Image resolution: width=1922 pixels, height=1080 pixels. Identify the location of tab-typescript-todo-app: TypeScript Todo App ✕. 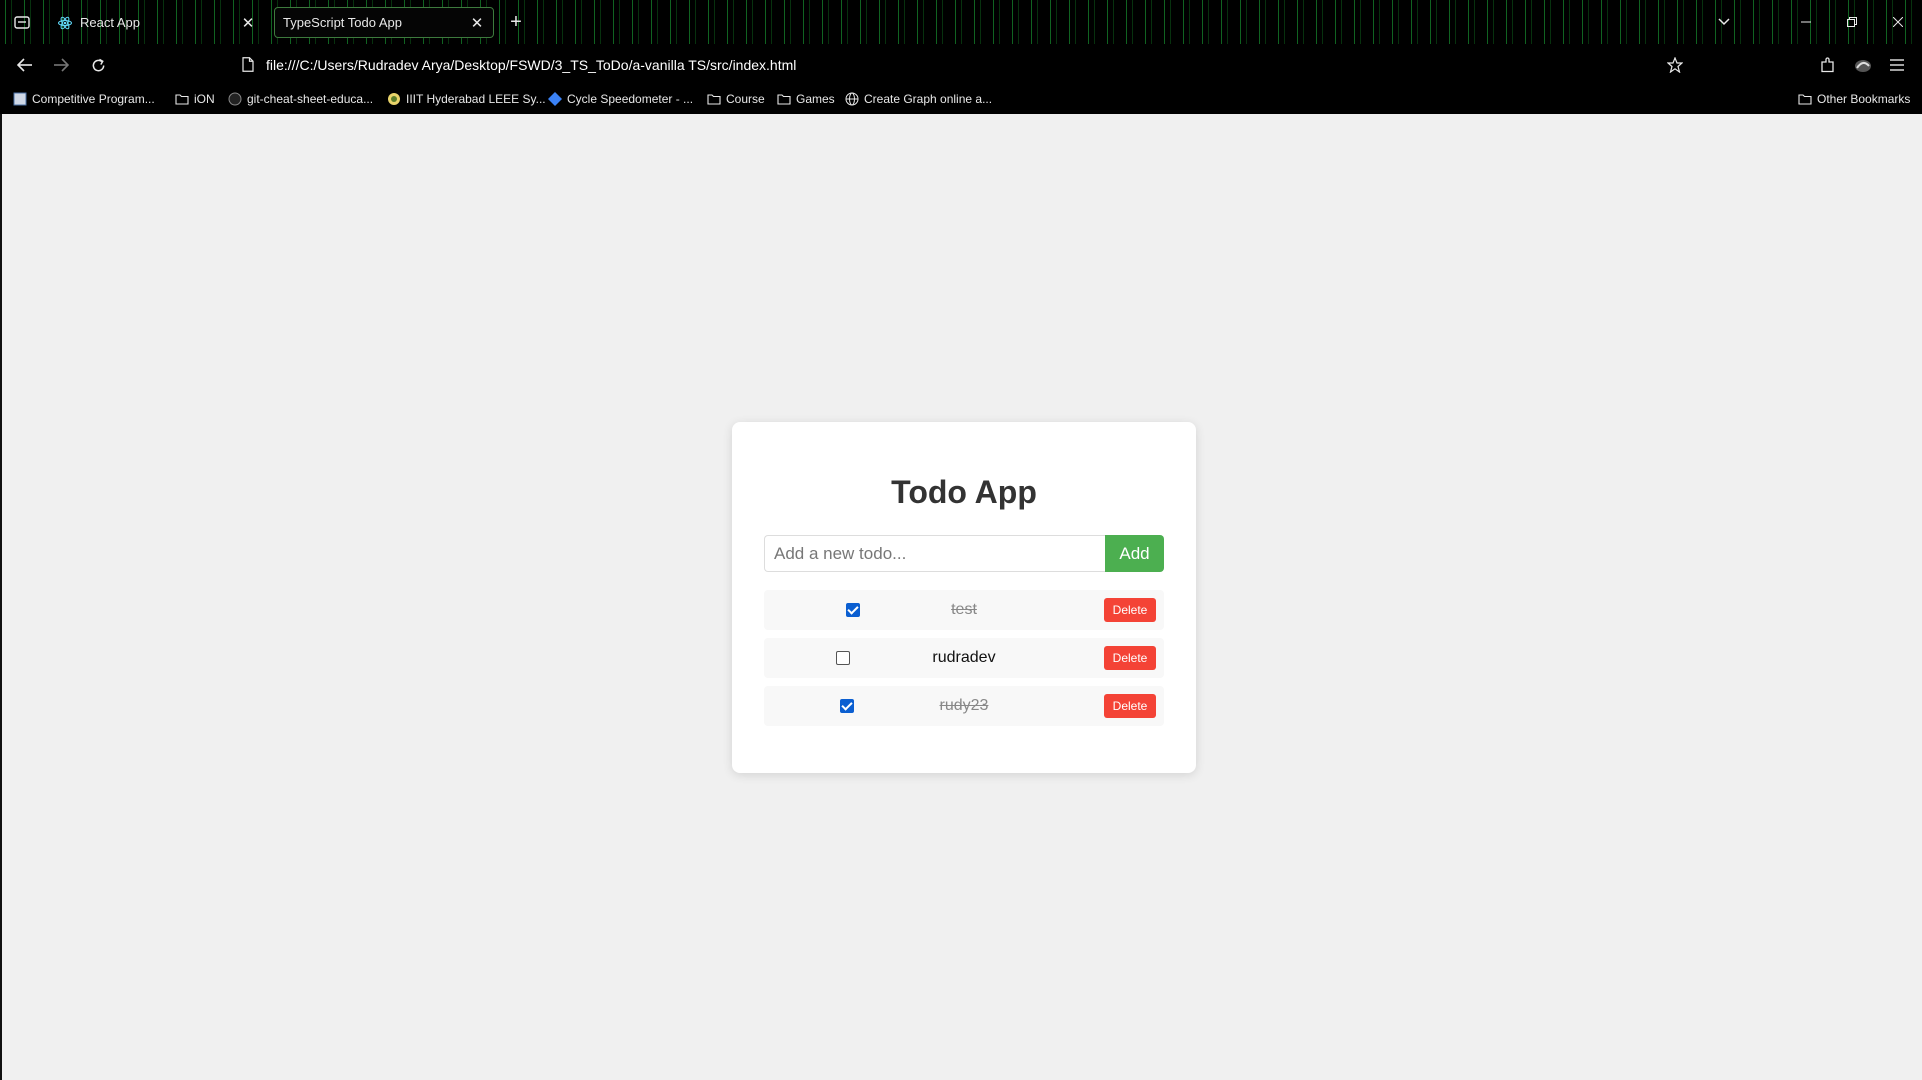
(384, 22).